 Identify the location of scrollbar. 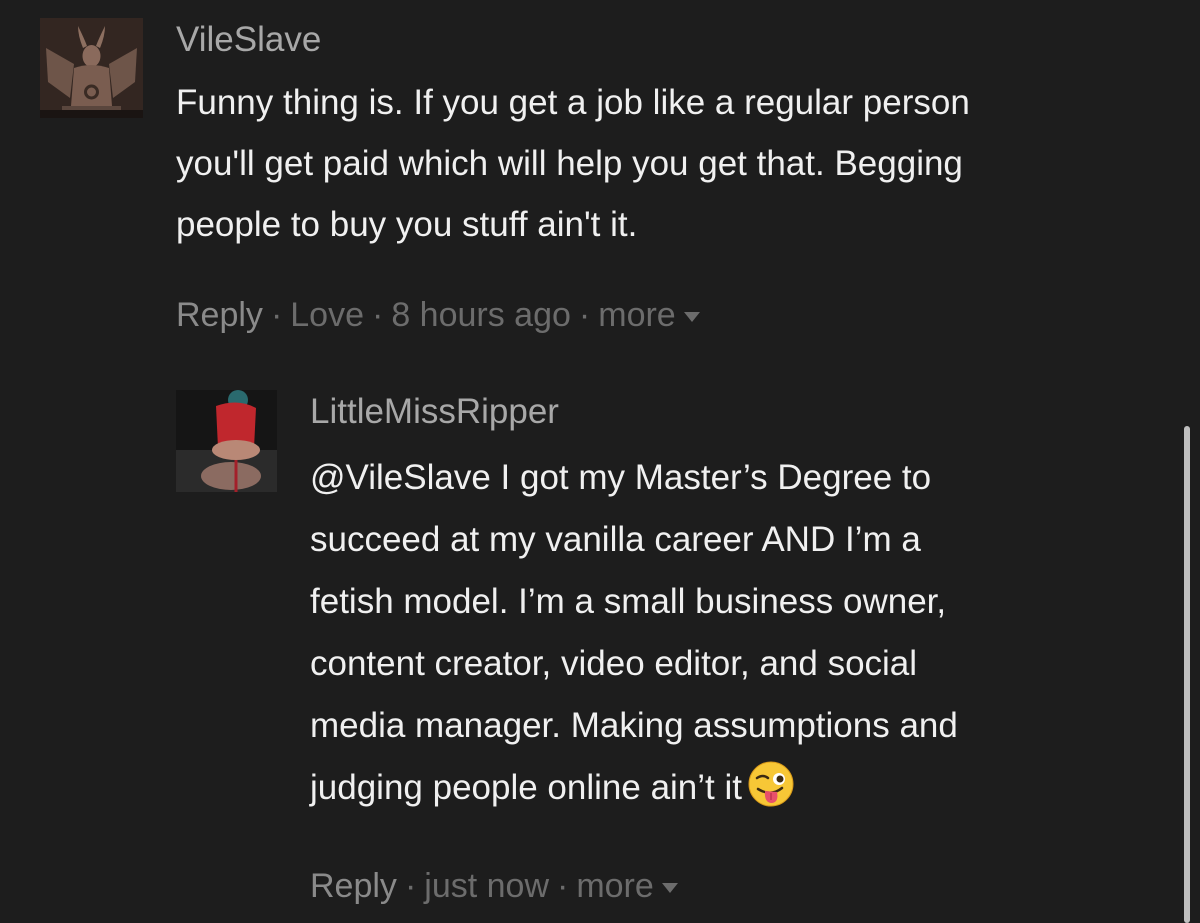
(1187, 674).